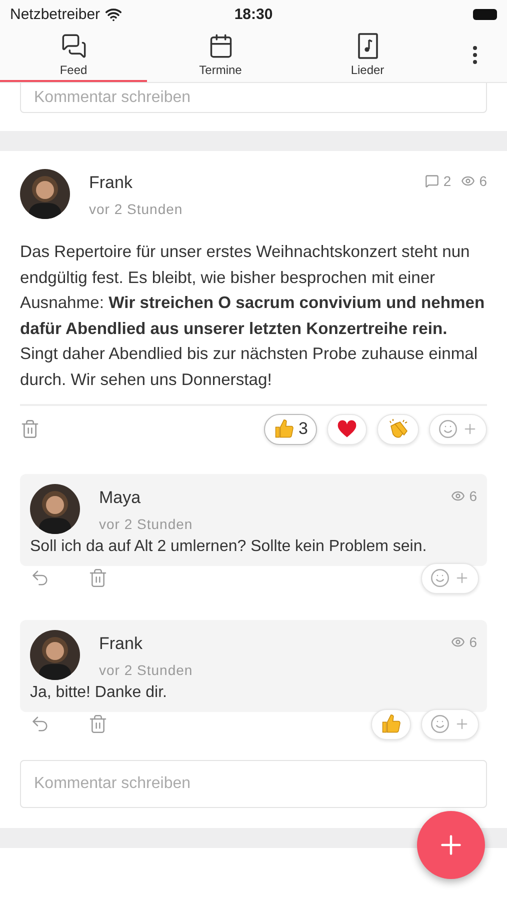 This screenshot has height=900, width=507. Describe the element at coordinates (485, 14) in the screenshot. I see `battery-icon` at that location.